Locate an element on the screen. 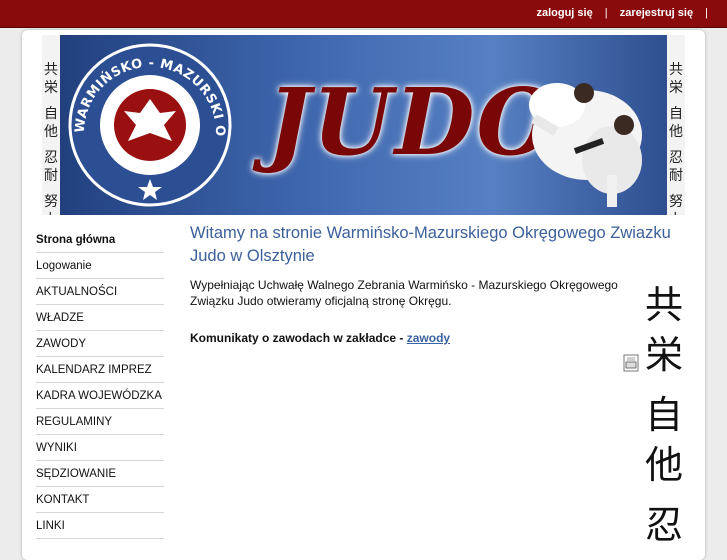  kanji-strip-right: 共 栄 自 他 忍 耐 努 力 is located at coordinates (676, 125).